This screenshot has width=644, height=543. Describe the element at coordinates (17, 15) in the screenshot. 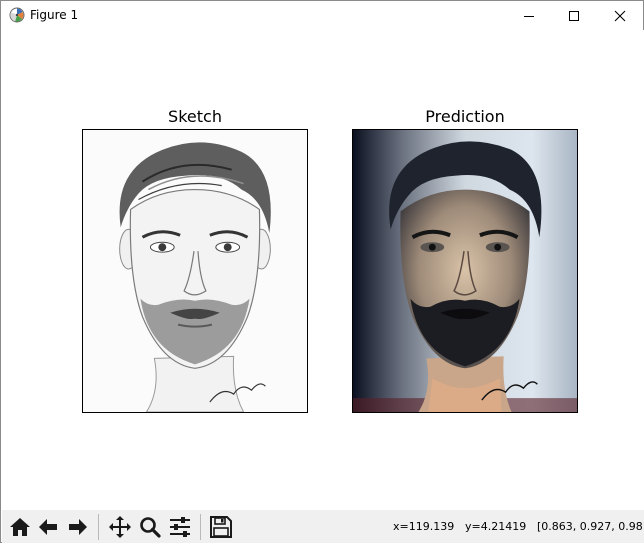

I see `matplotlib-logo-icon` at that location.